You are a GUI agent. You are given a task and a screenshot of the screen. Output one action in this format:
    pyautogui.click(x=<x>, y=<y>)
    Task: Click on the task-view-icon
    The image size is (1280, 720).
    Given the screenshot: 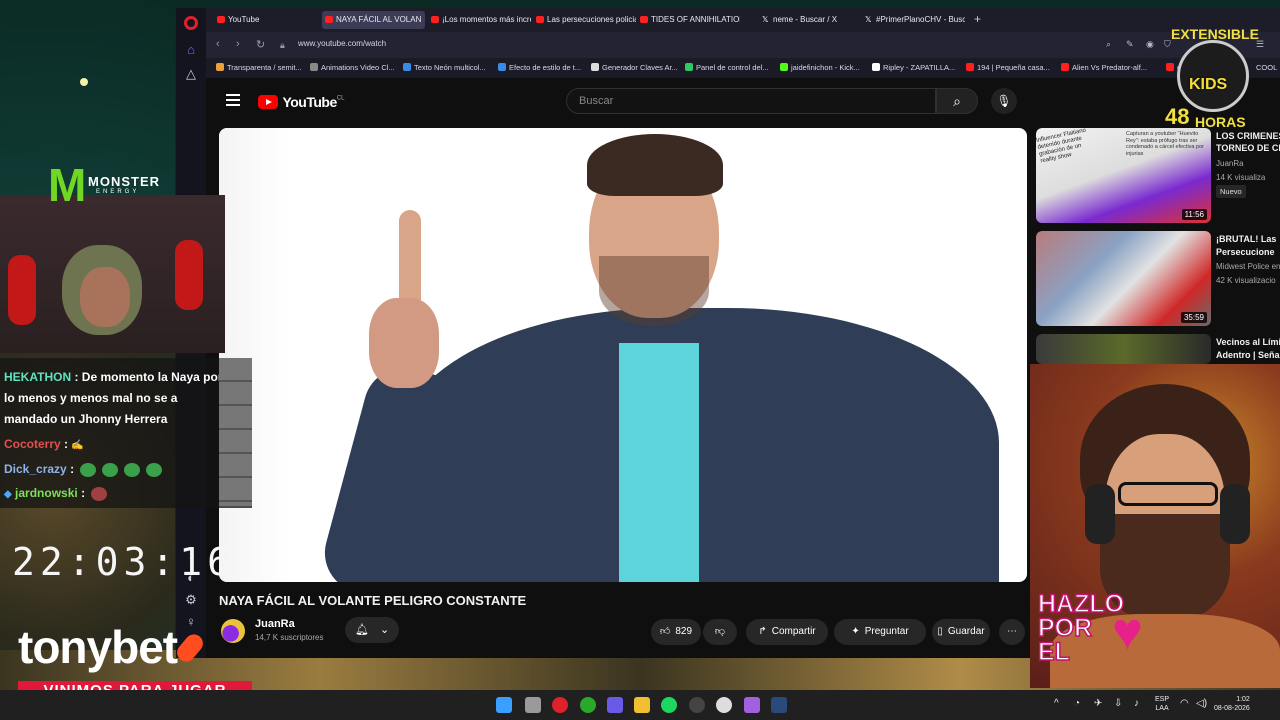 What is the action you would take?
    pyautogui.click(x=533, y=705)
    